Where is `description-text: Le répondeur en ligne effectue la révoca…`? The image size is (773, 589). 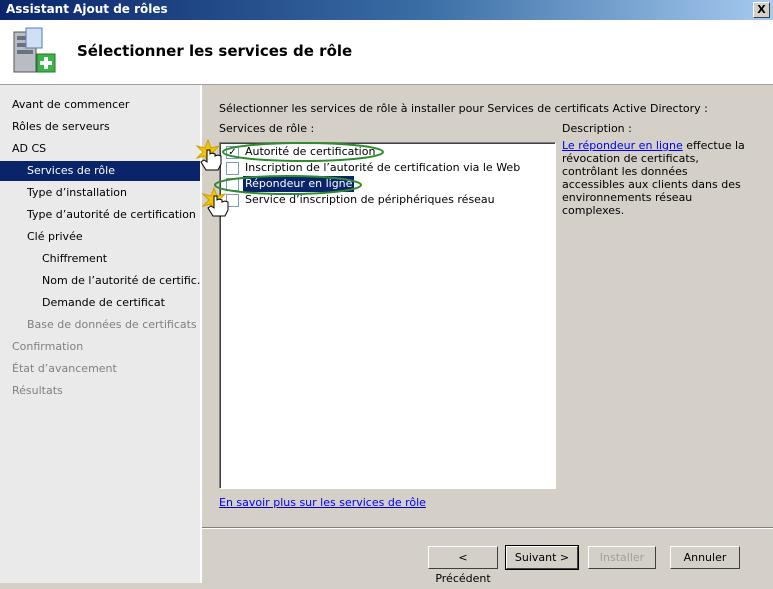
description-text: Le répondeur en ligne effectue la révoca… is located at coordinates (657, 178).